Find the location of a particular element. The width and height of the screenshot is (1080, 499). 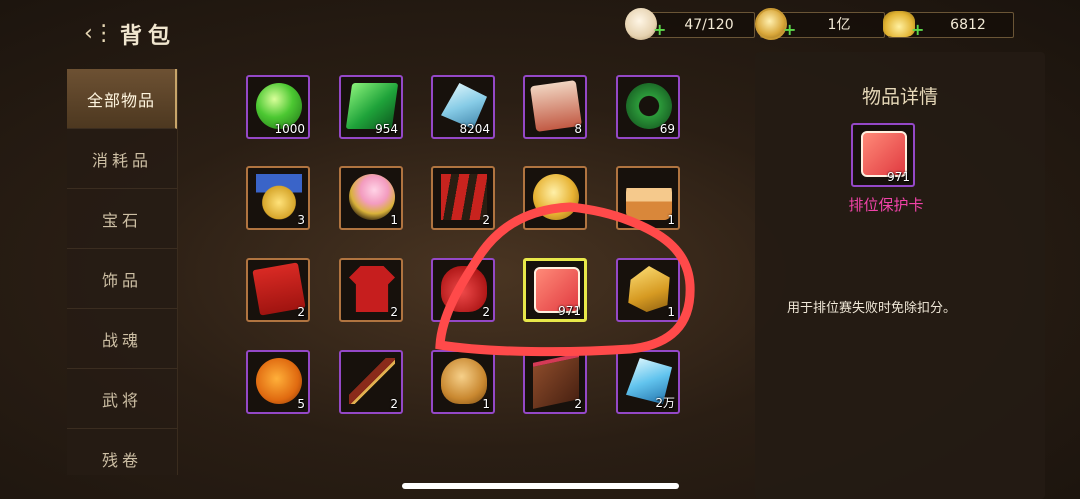

item-count: 5 is located at coordinates (301, 404).